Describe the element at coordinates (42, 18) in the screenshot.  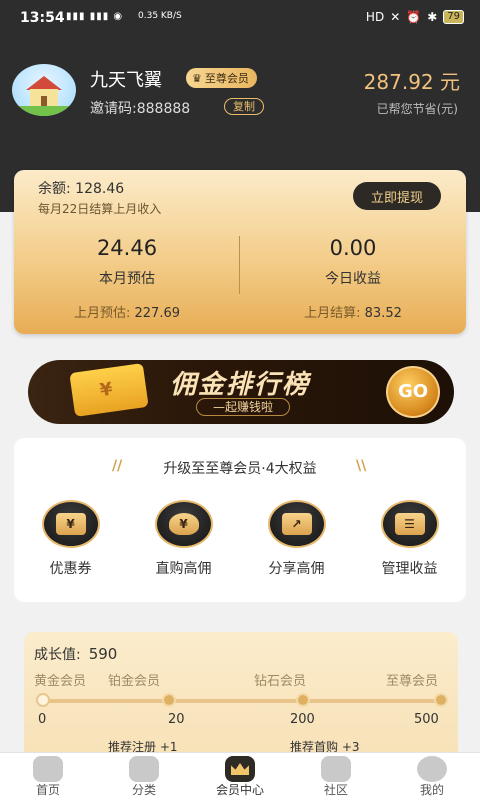
I see `status-time: 13:54` at that location.